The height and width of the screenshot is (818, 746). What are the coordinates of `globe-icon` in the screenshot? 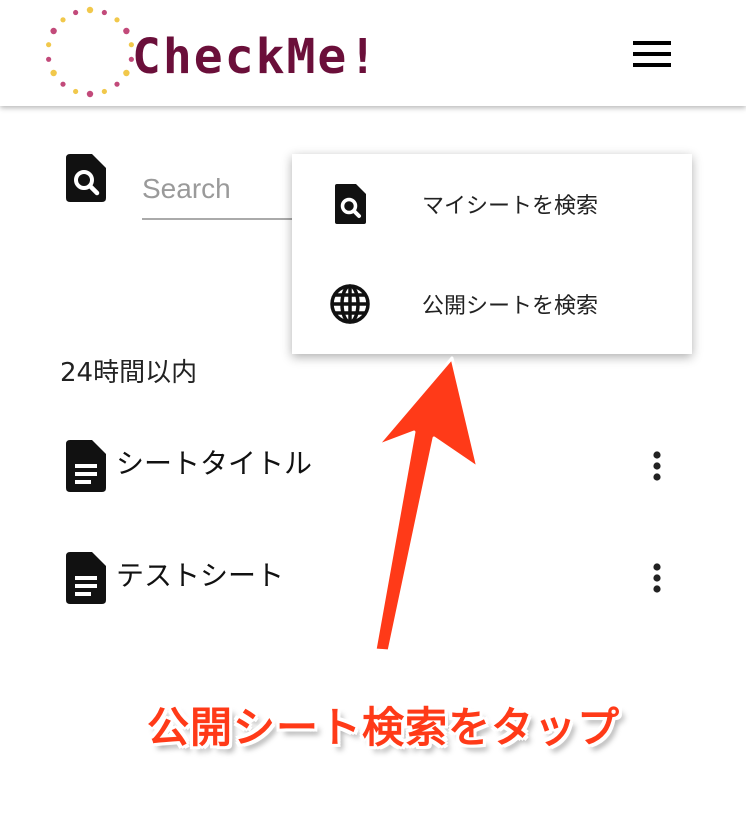 It's located at (350, 304).